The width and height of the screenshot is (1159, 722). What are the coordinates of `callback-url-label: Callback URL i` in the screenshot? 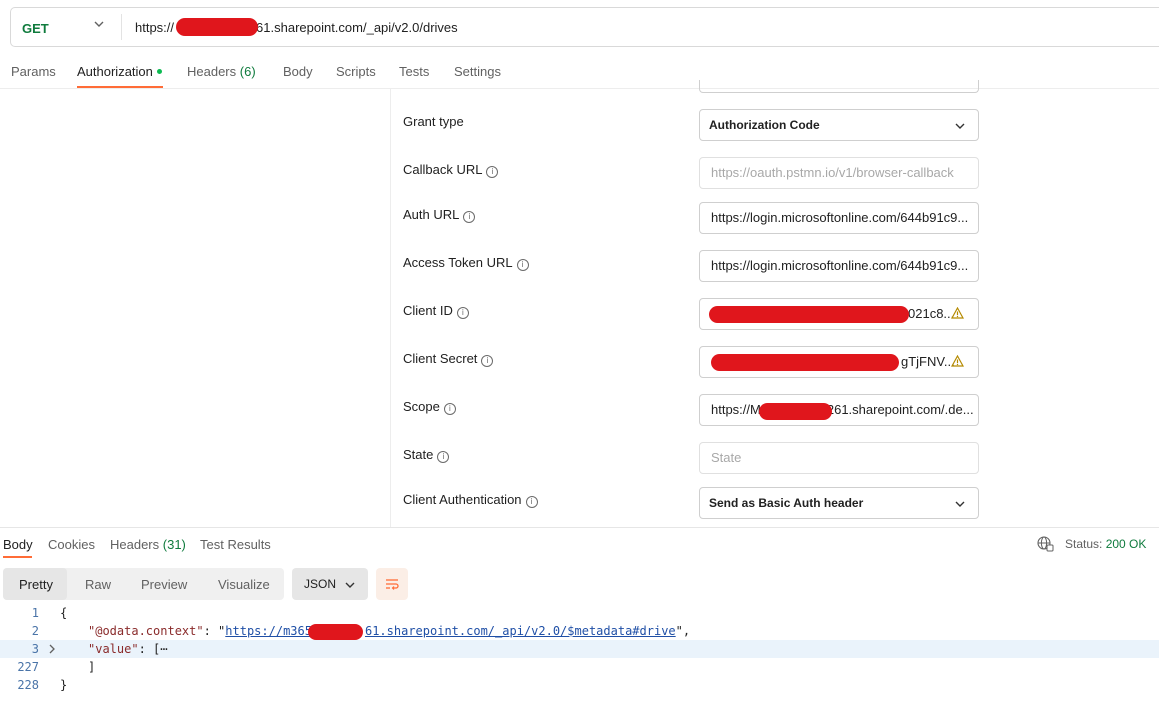 It's located at (451, 170).